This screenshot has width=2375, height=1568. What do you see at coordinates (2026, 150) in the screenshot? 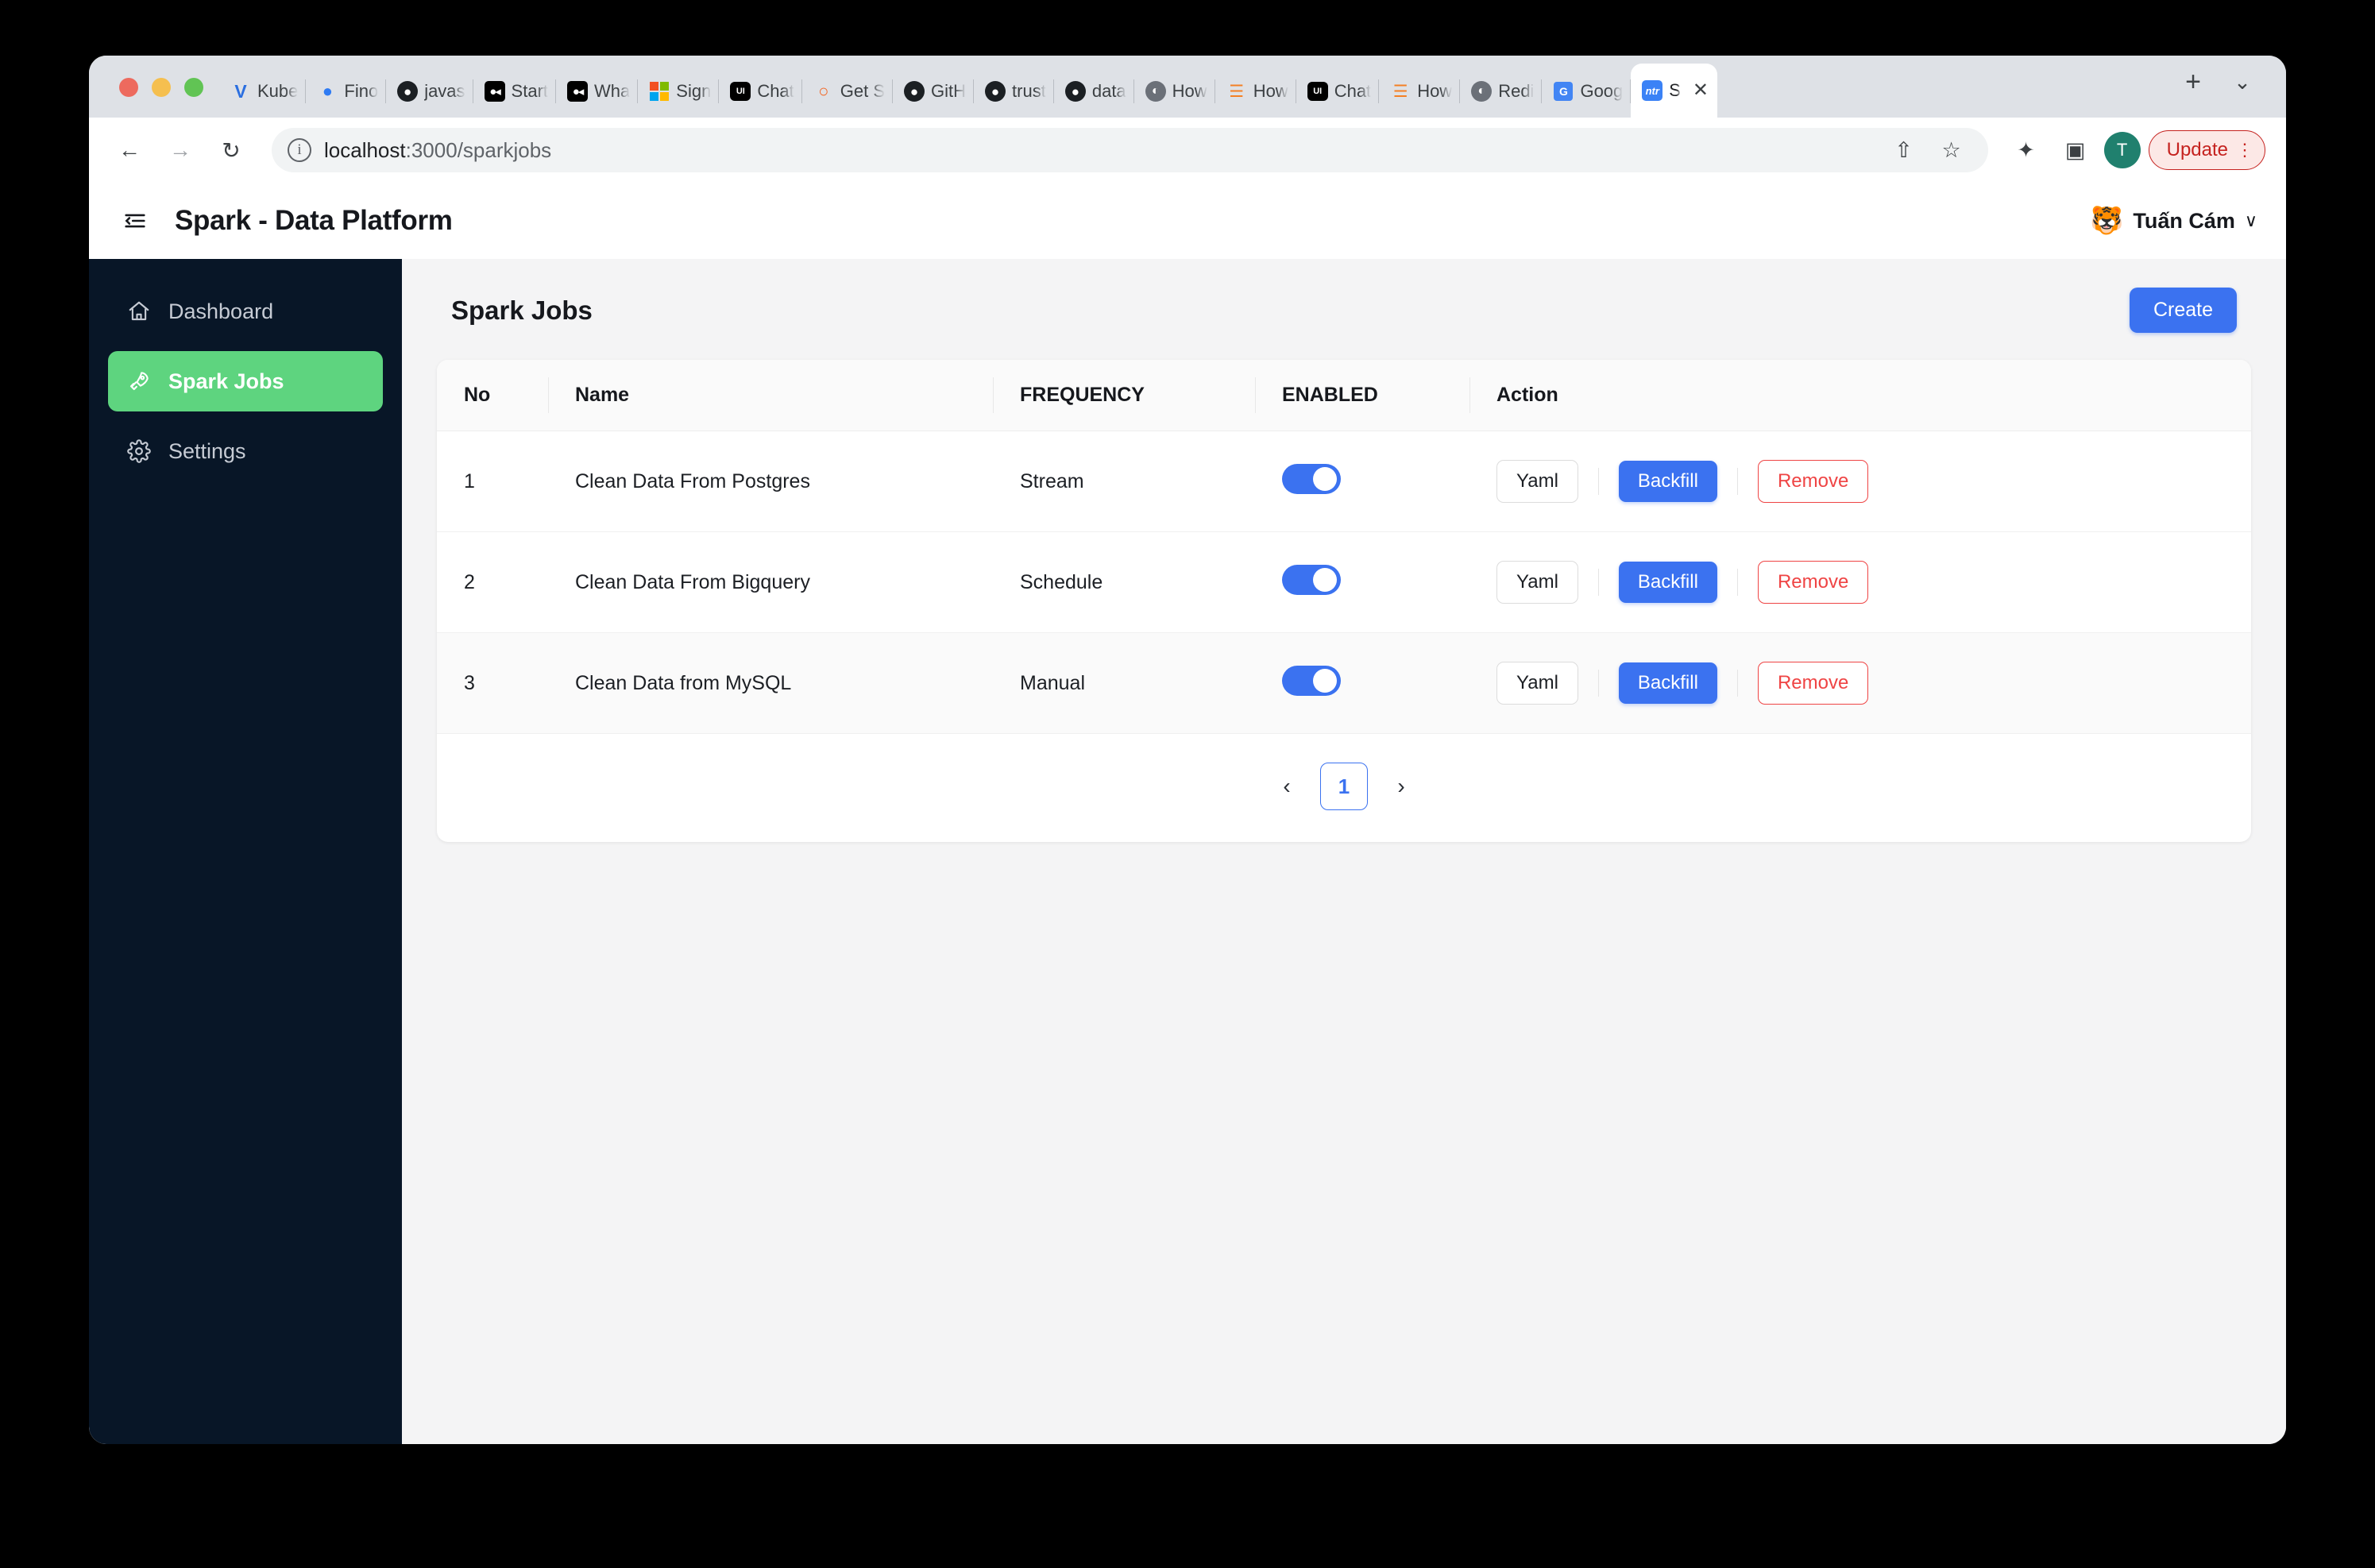
I see `extensions-puzzle-icon: ✦` at bounding box center [2026, 150].